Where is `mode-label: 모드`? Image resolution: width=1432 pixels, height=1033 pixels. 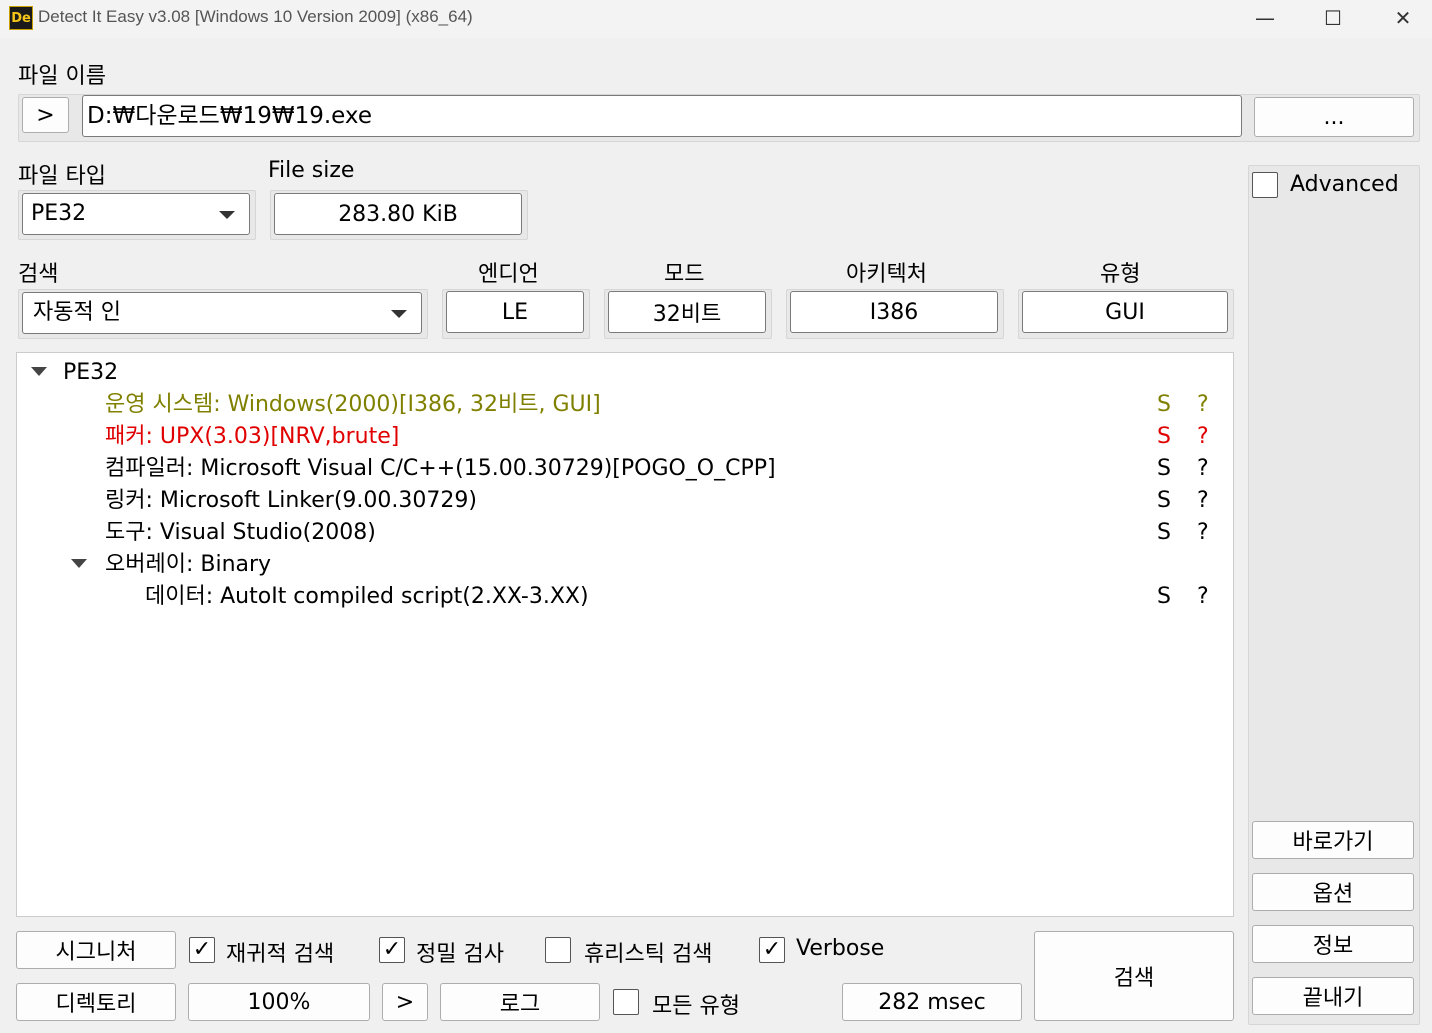
mode-label: 모드 is located at coordinates (684, 274).